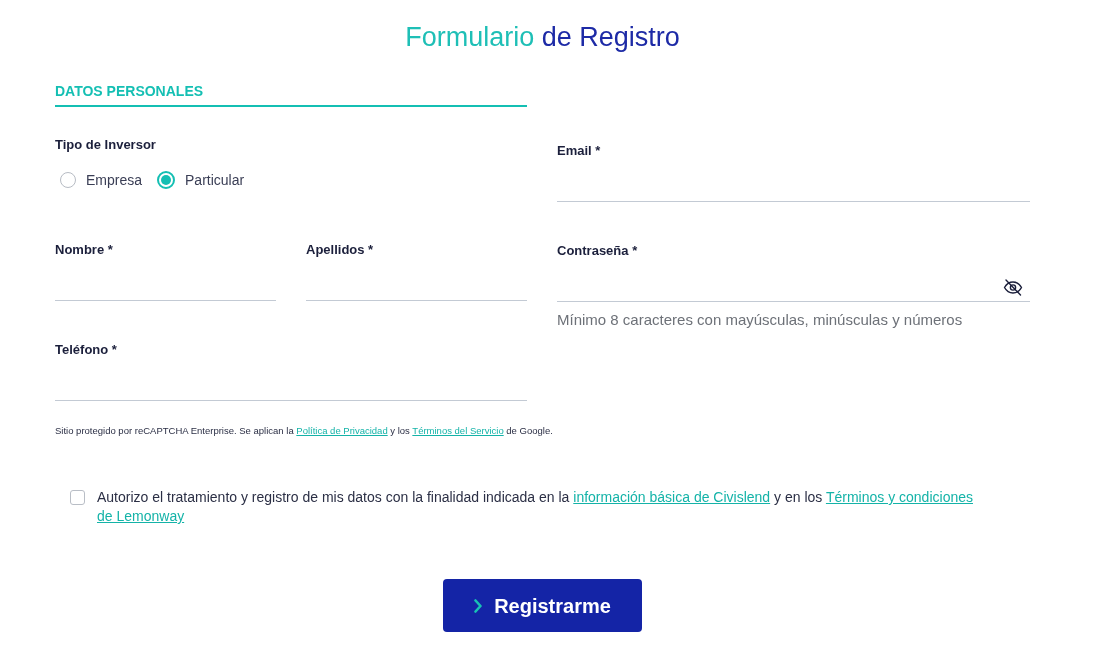  Describe the element at coordinates (535, 507) in the screenshot. I see `consent-text: Autorizo el tratamiento y registro de mis datos con la finalidad indicada en la información básica de Civislend y en los Términos y condiciones de Lemonway` at that location.